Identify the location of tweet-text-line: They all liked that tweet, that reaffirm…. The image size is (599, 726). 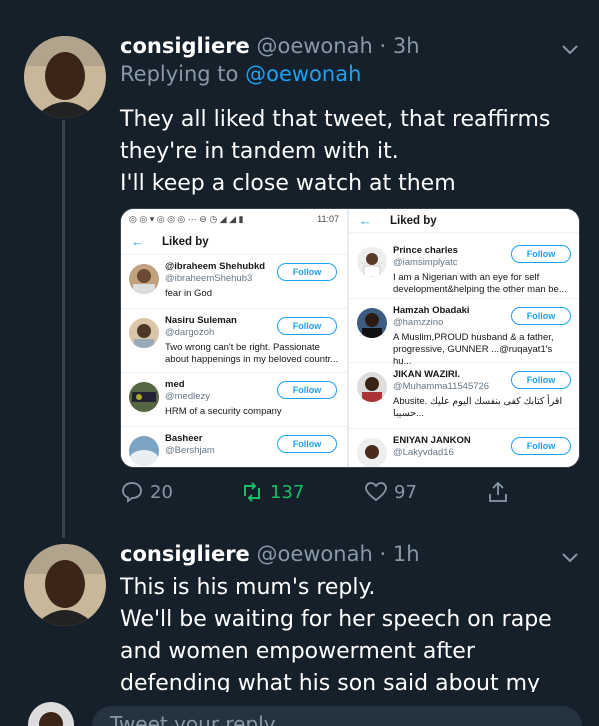
(335, 119).